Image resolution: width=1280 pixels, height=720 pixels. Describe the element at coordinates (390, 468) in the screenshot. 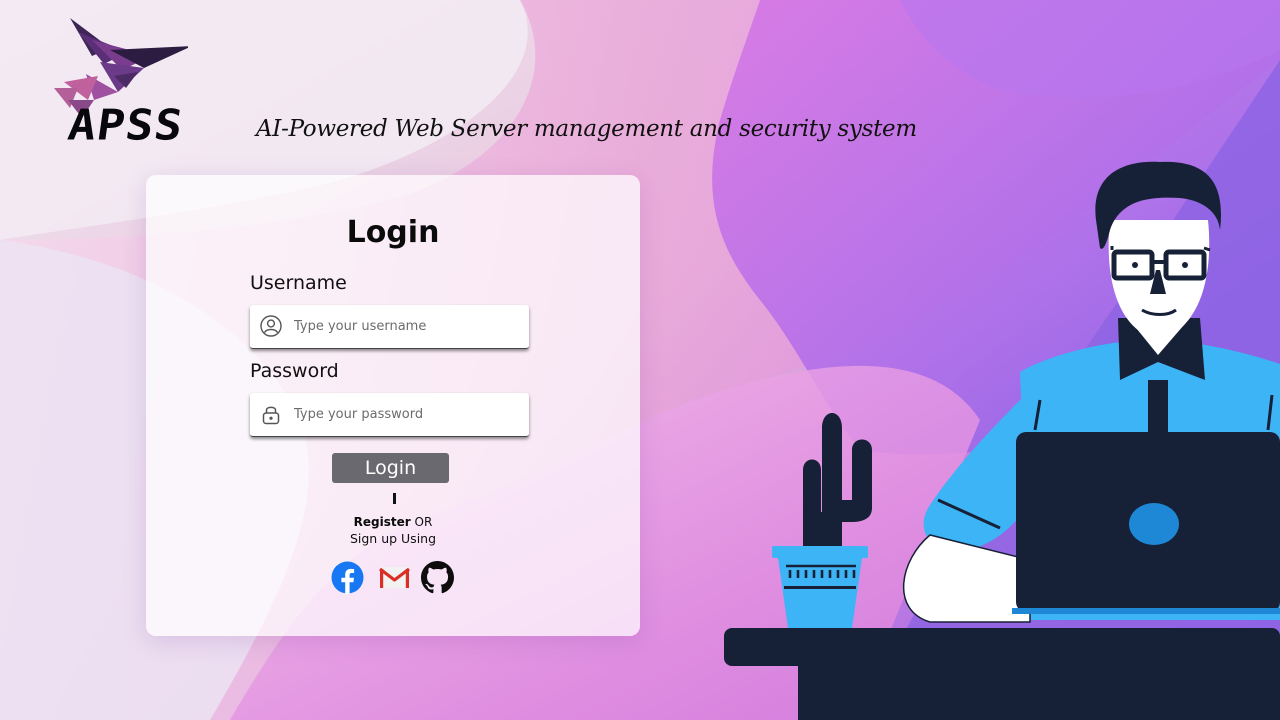

I see `login-button: Login` at that location.